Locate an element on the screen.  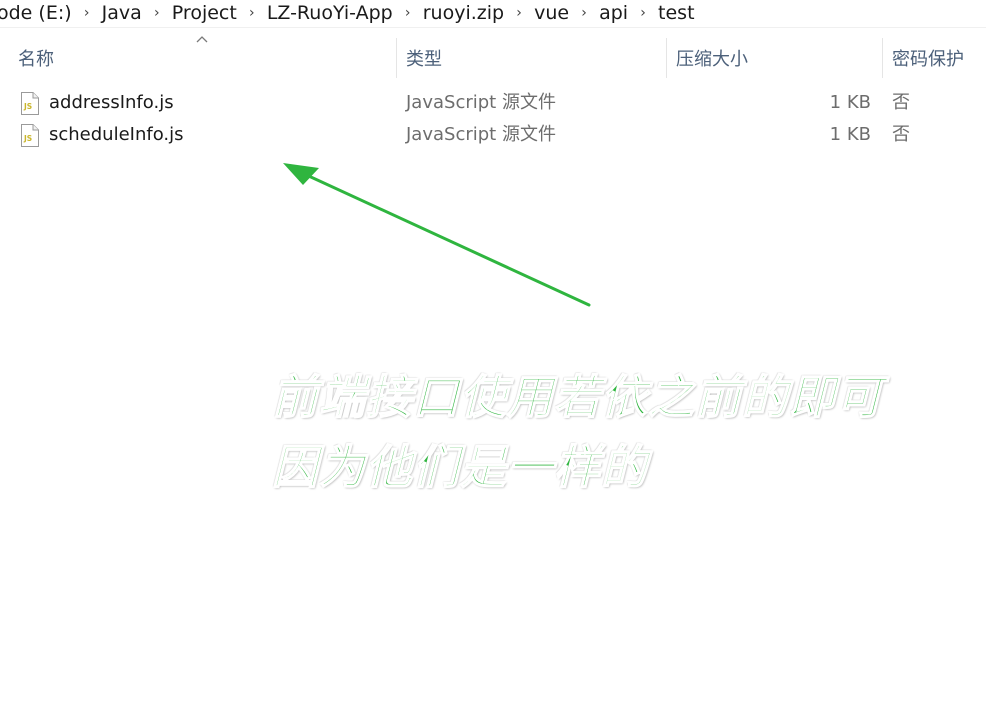
file-row: JS scheduleInfo.js JavaScript 源文件 1 KB 否 is located at coordinates (493, 135).